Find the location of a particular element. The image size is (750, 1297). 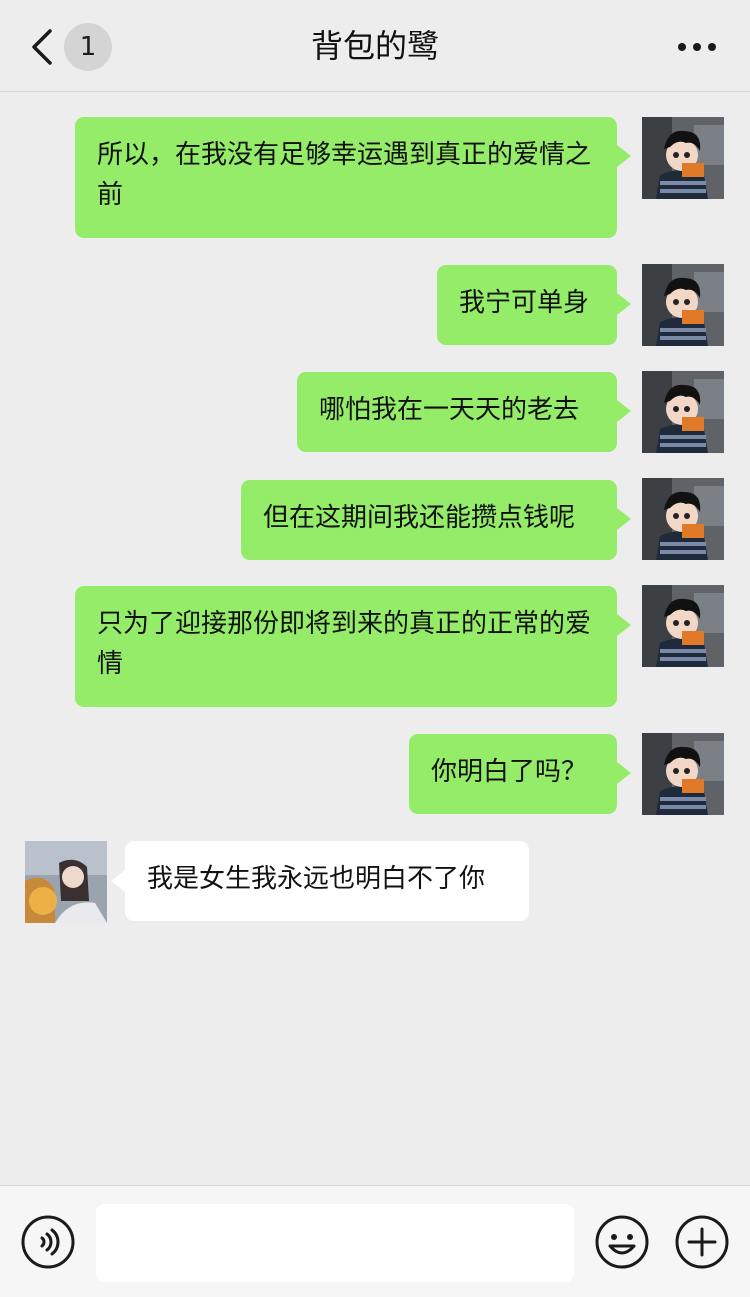

message-text: 你明白了吗？ is located at coordinates (509, 772).